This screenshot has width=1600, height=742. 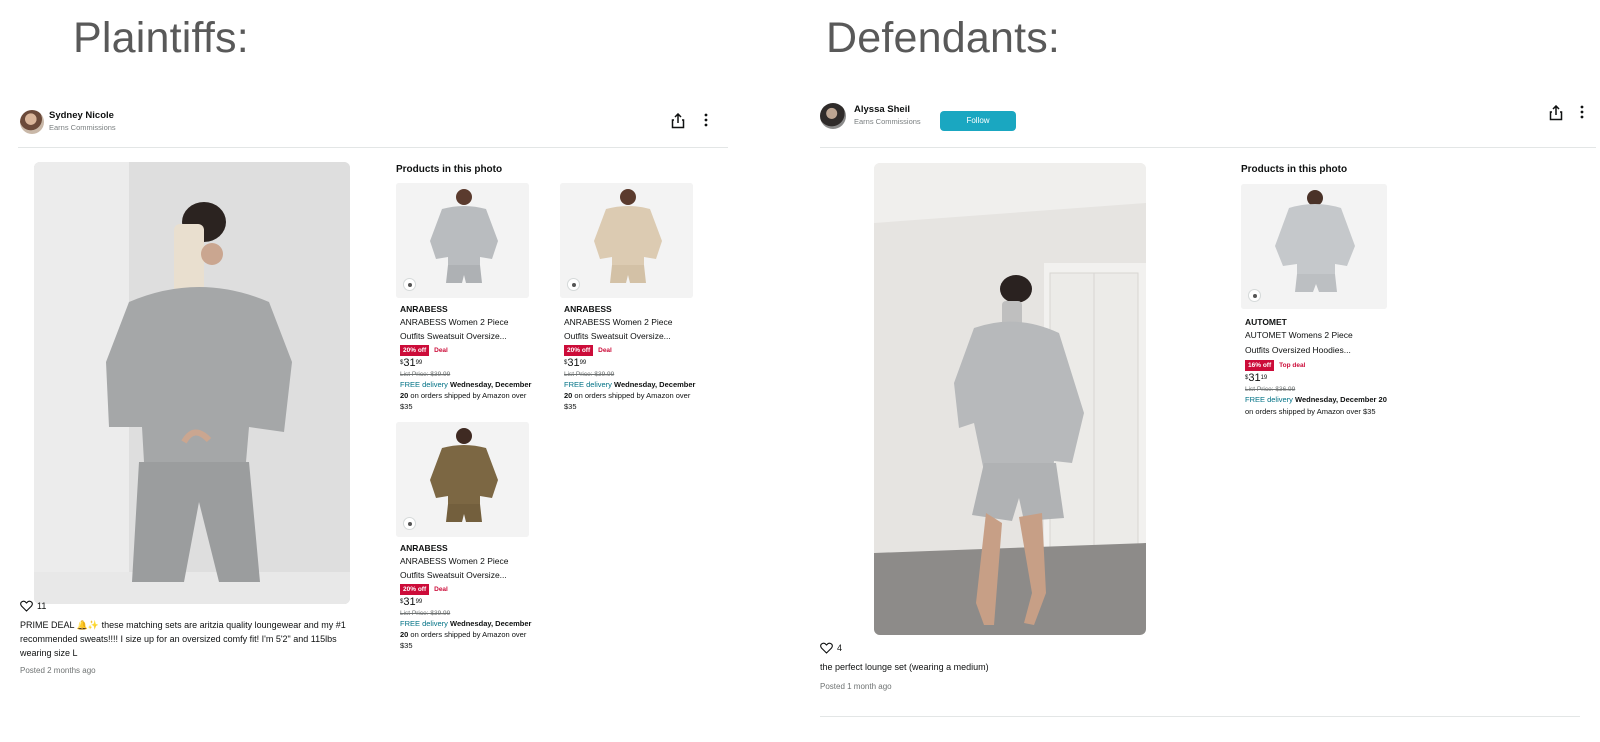 What do you see at coordinates (978, 121) in the screenshot?
I see `follow-button: Follow` at bounding box center [978, 121].